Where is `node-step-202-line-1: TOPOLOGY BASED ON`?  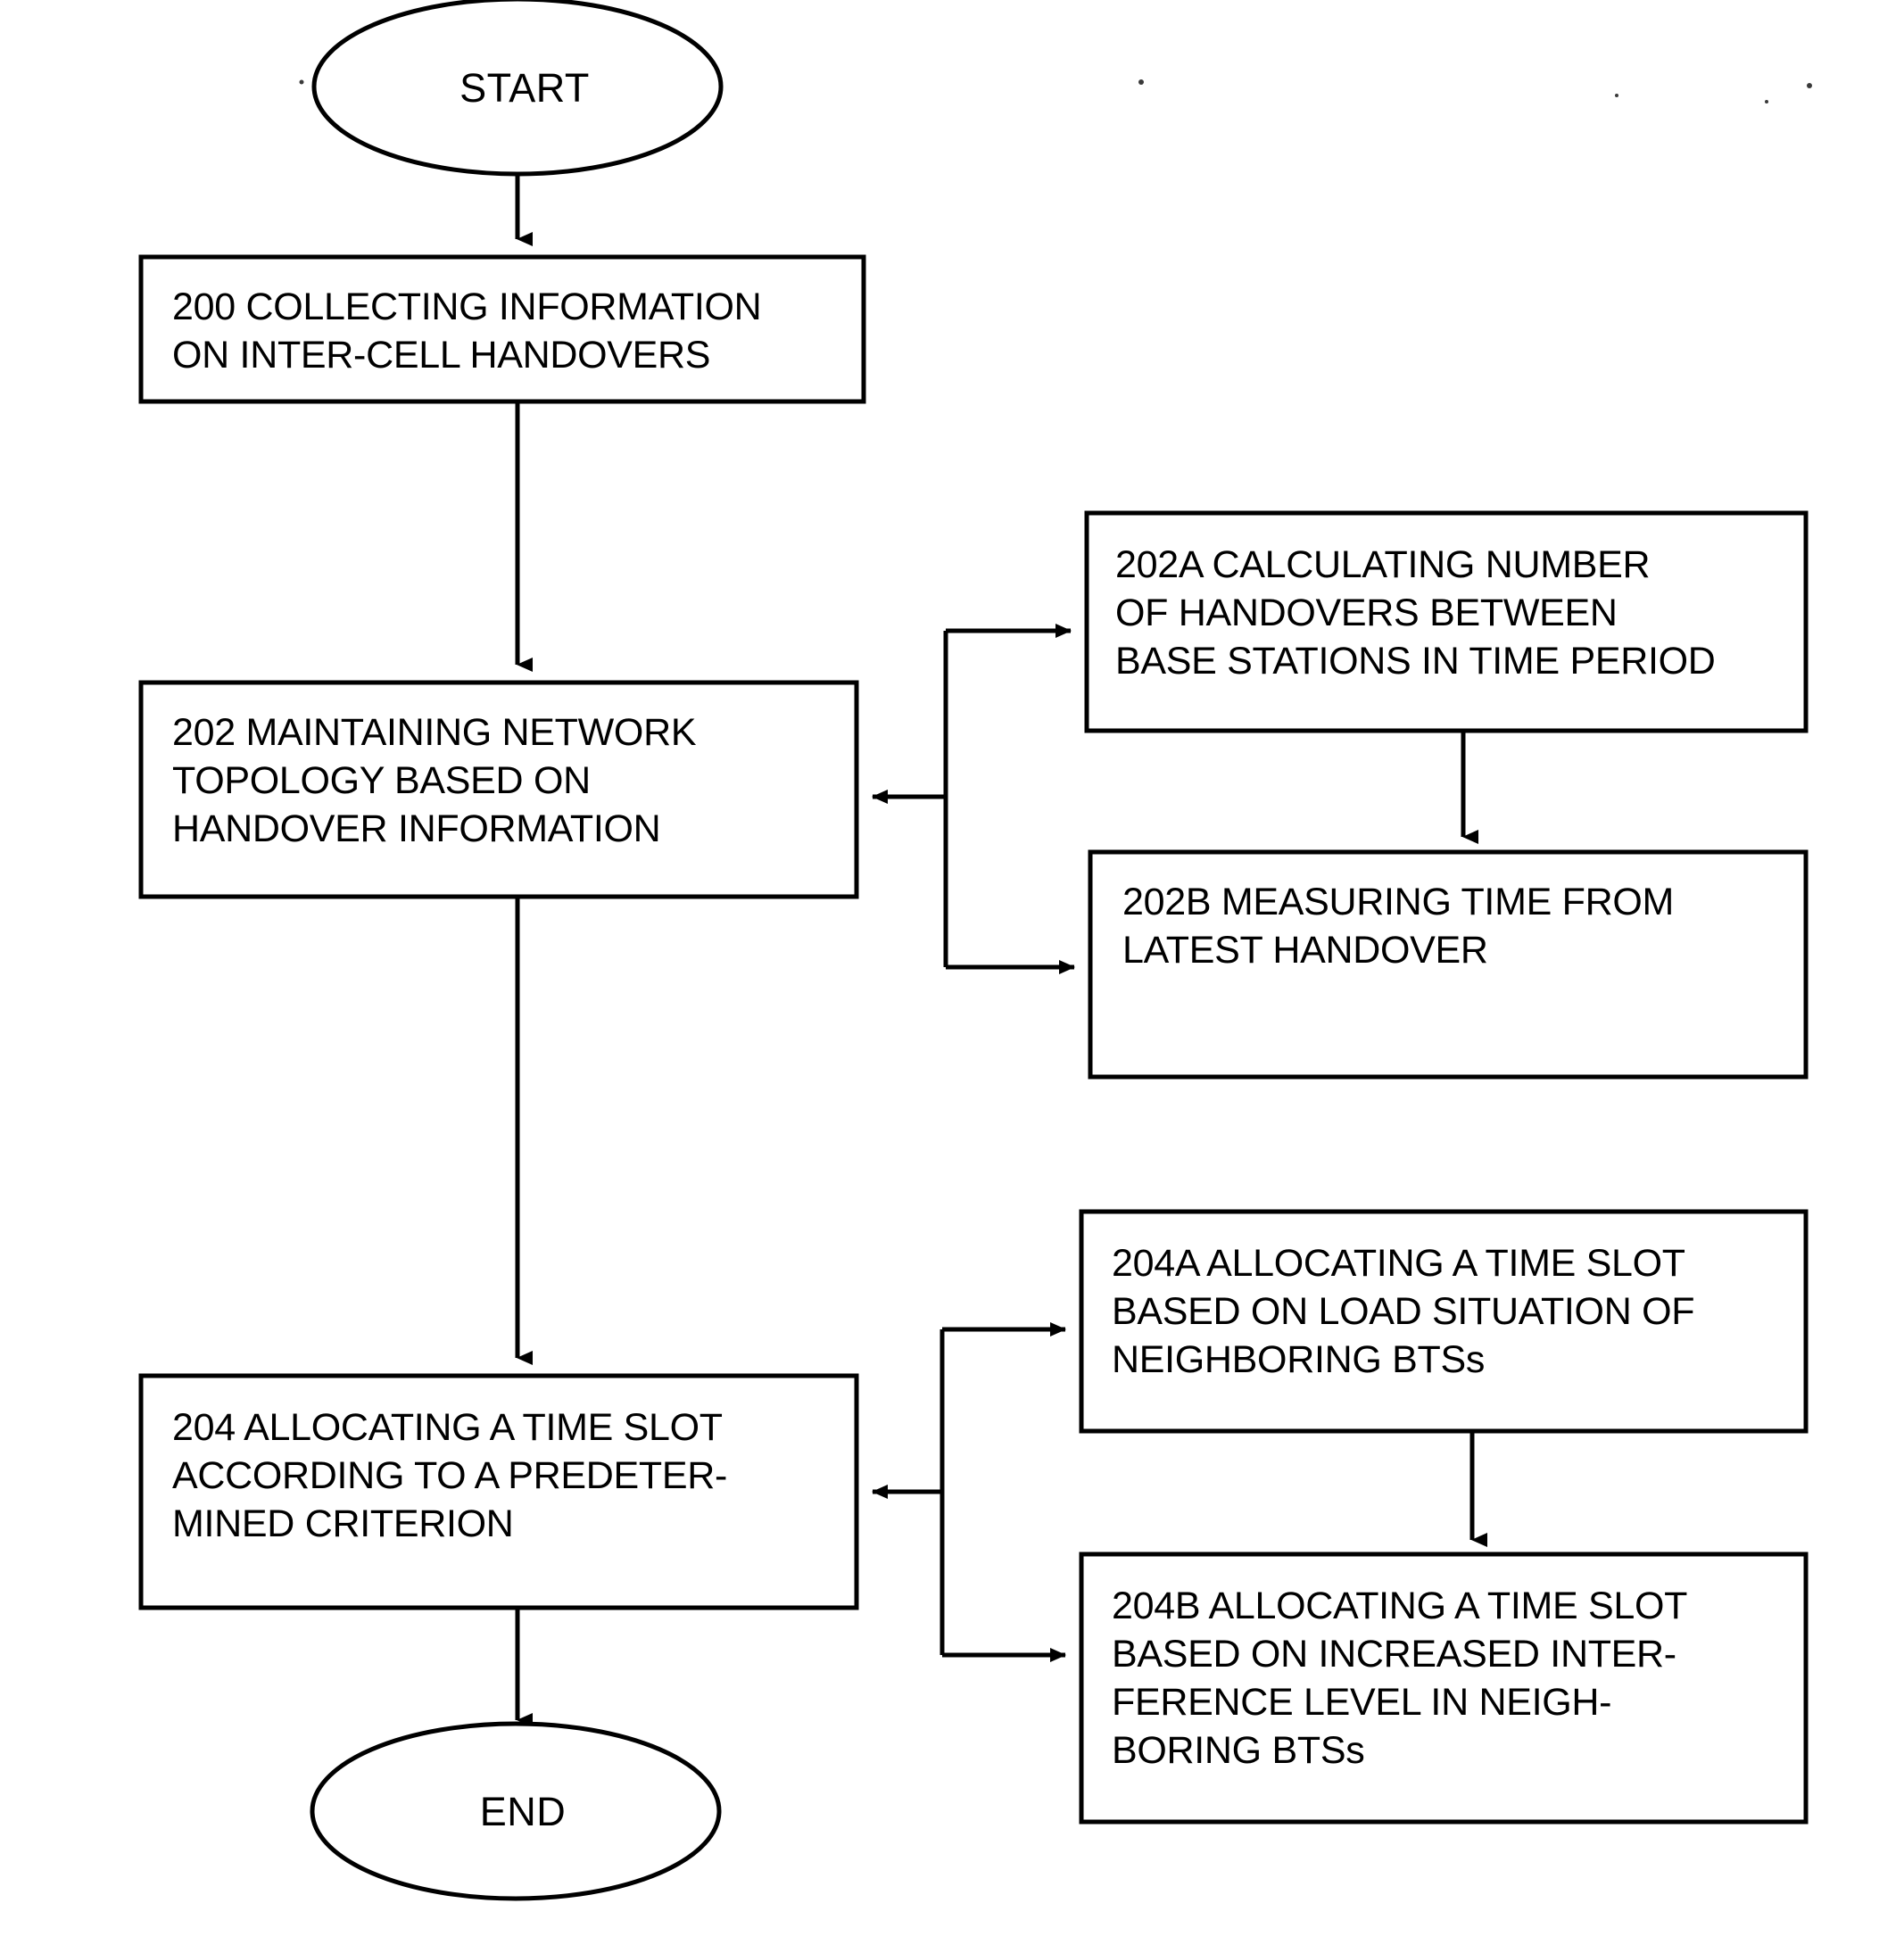 node-step-202-line-1: TOPOLOGY BASED ON is located at coordinates (381, 780).